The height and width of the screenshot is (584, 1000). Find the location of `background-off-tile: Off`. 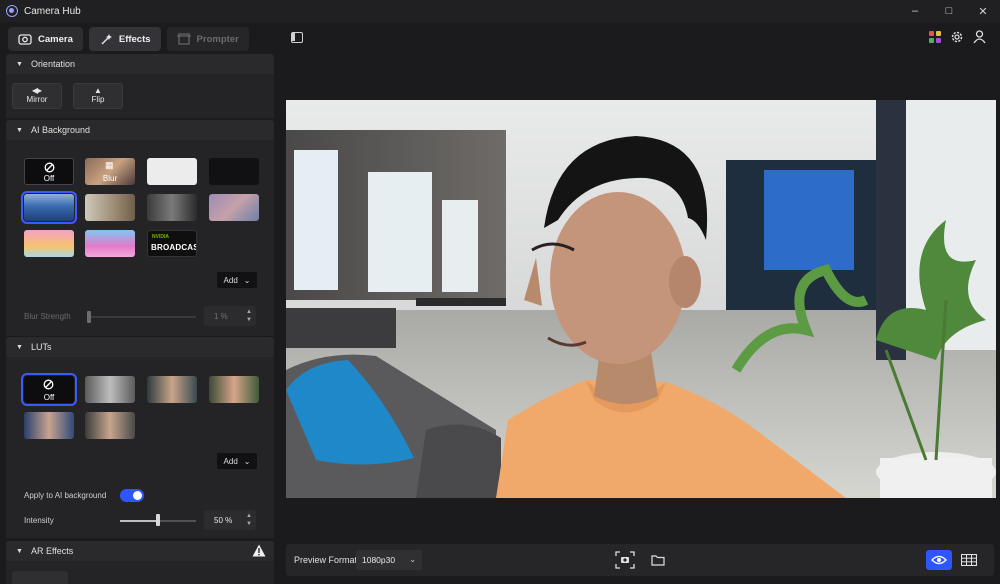

background-off-tile: Off is located at coordinates (49, 171).